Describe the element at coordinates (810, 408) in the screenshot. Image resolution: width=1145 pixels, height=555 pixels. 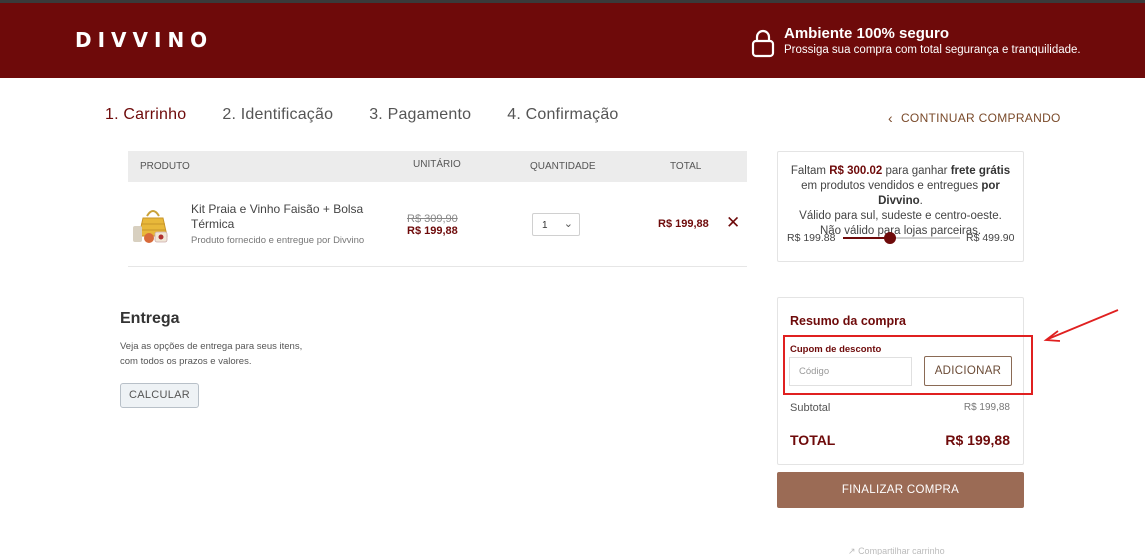
I see `subtotal-label: Subtotal` at that location.